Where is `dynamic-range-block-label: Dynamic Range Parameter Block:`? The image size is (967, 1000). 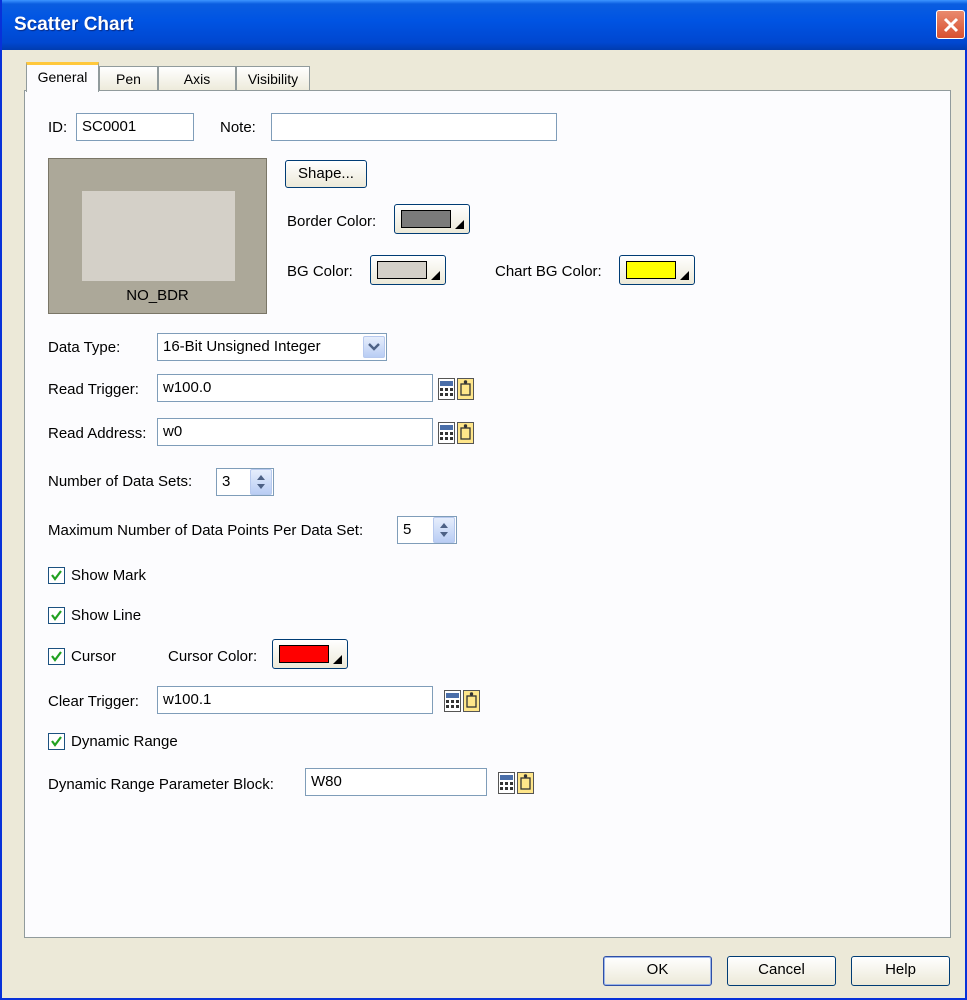 dynamic-range-block-label: Dynamic Range Parameter Block: is located at coordinates (161, 784).